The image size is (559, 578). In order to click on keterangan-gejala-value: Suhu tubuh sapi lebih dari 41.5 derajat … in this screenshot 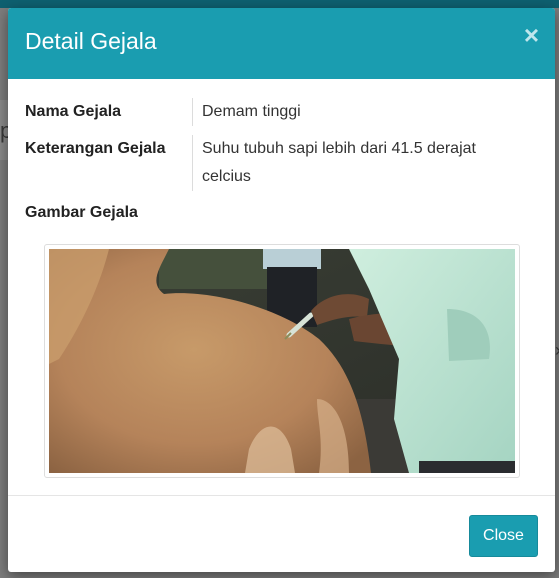, I will do `click(339, 162)`.